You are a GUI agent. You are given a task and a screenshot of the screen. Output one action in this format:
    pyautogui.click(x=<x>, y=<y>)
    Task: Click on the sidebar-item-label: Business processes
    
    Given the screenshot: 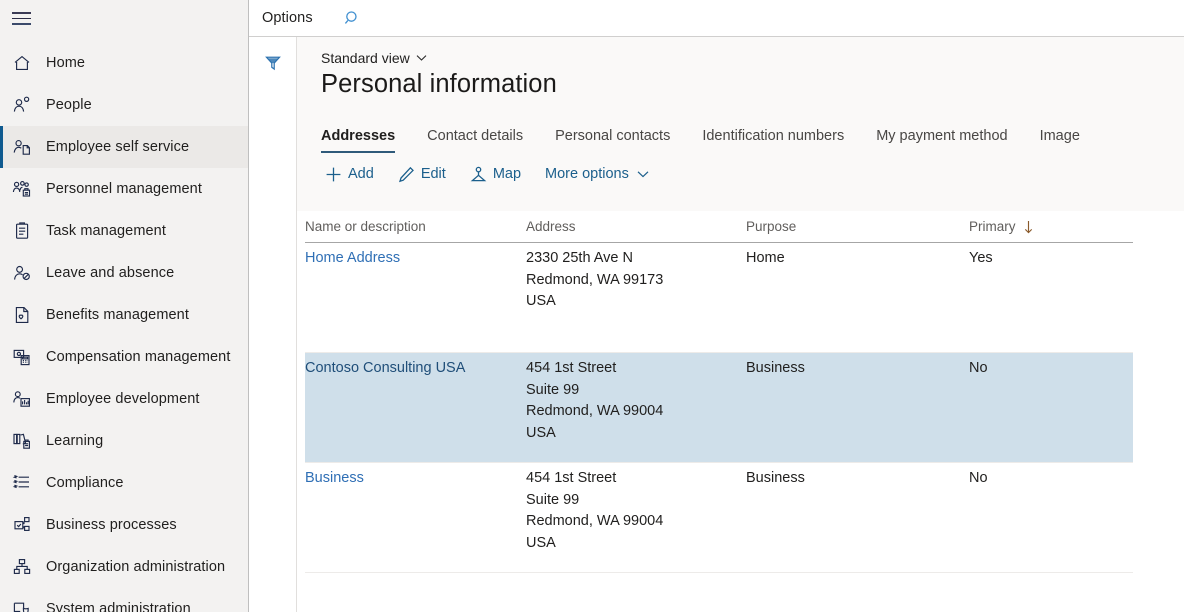 What is the action you would take?
    pyautogui.click(x=111, y=525)
    